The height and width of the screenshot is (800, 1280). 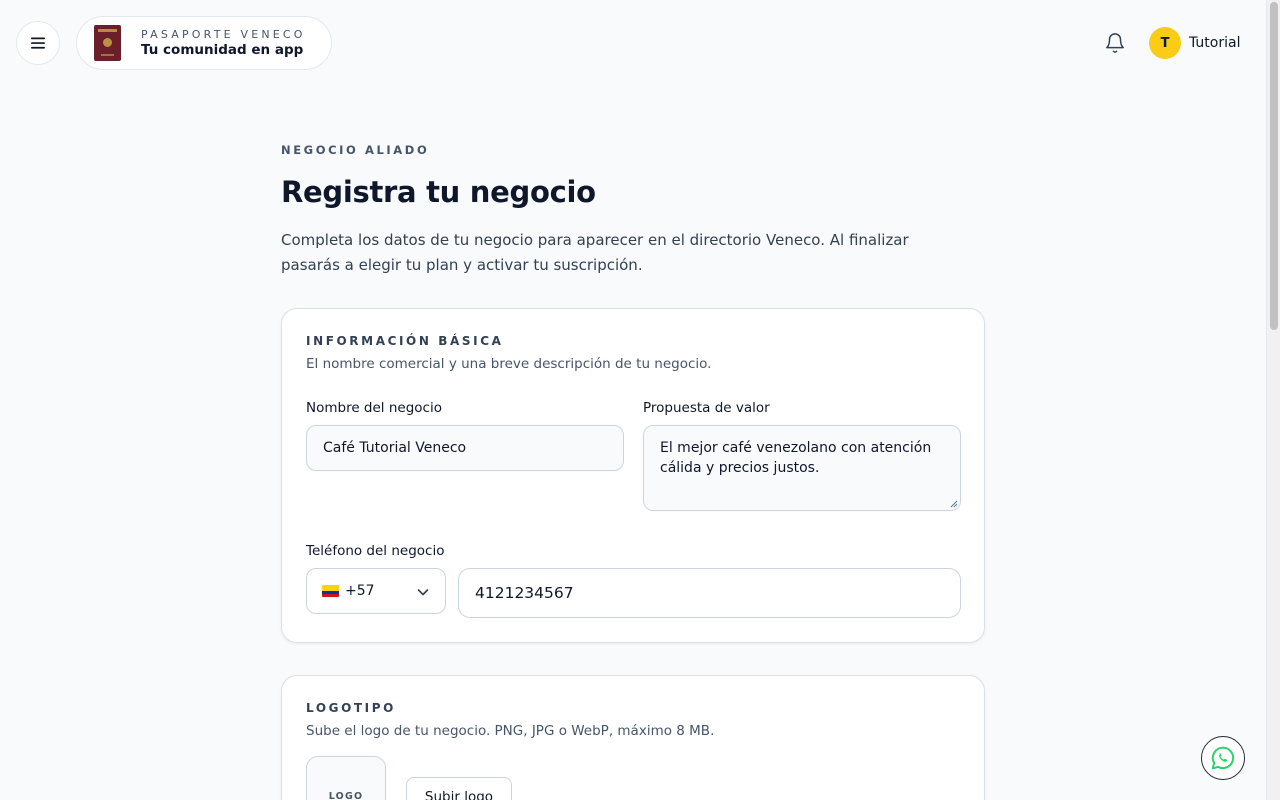 I want to click on user-menu: T Tutorial, so click(x=1194, y=43).